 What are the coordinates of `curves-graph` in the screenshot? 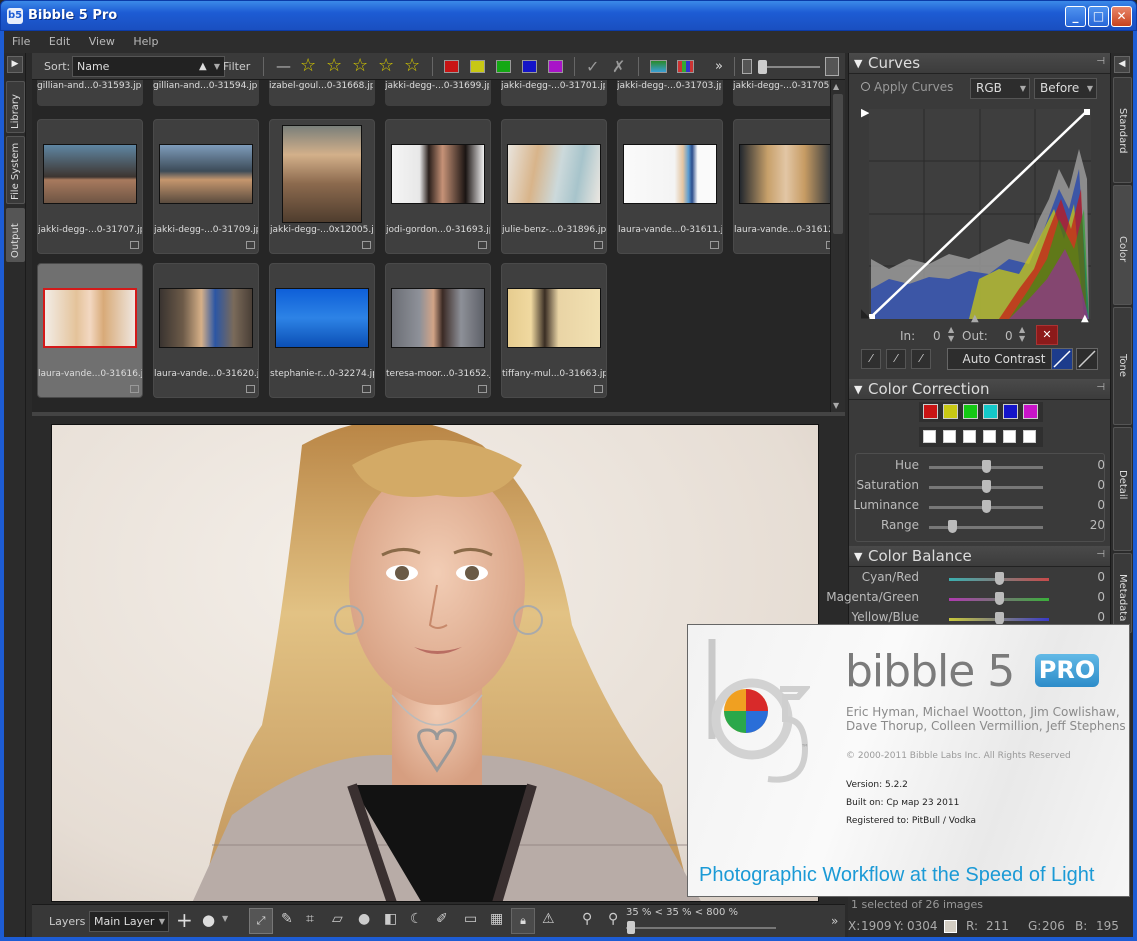 It's located at (980, 214).